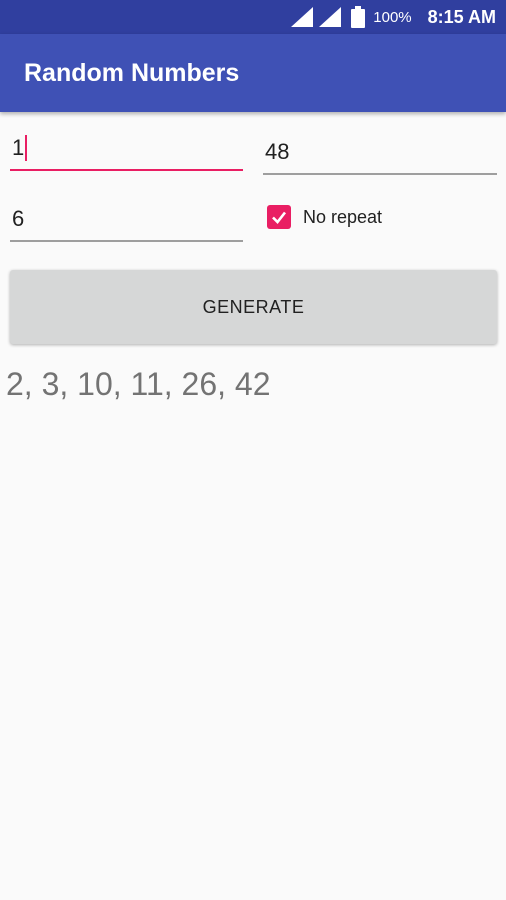 The width and height of the screenshot is (506, 900). I want to click on max-input: 48, so click(380, 153).